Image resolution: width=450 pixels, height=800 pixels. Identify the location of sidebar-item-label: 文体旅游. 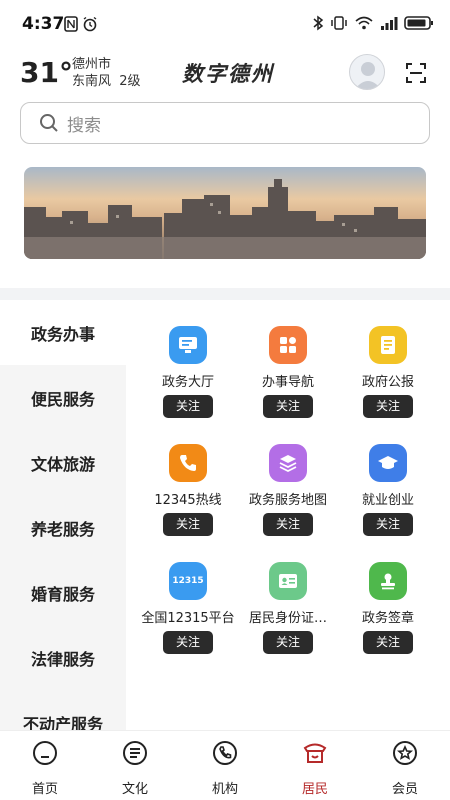
(62, 464).